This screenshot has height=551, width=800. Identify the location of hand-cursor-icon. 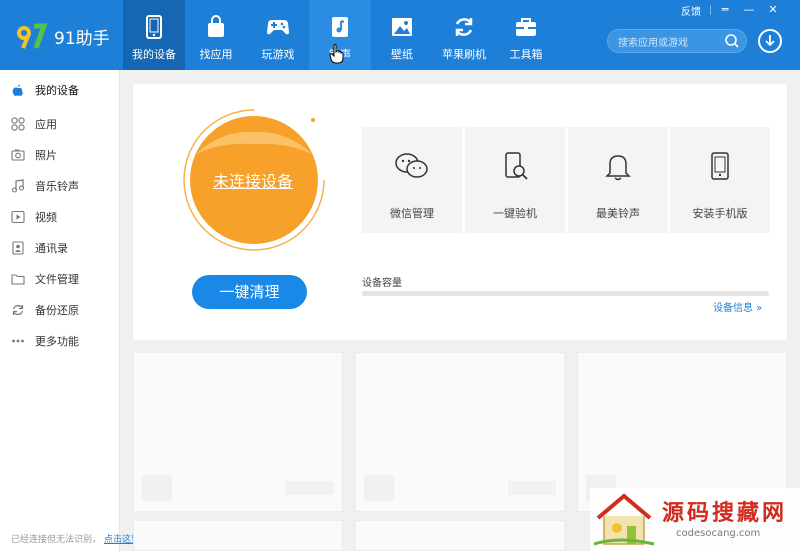
(336, 54).